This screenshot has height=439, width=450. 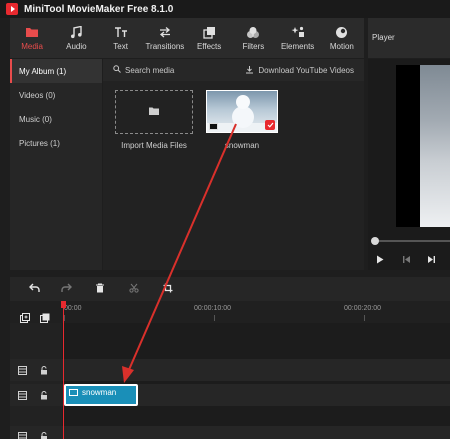 What do you see at coordinates (120, 46) in the screenshot?
I see `tab-text-label: Text` at bounding box center [120, 46].